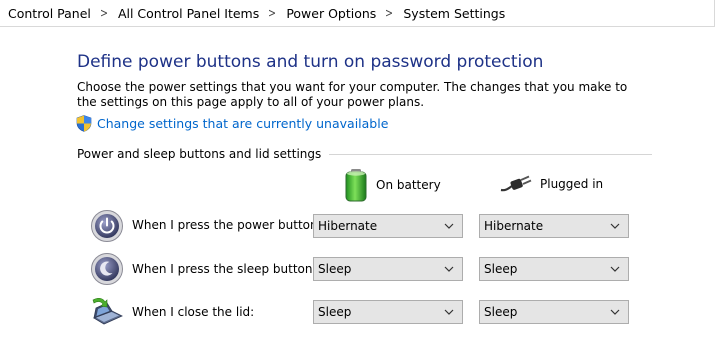 Image resolution: width=726 pixels, height=341 pixels. I want to click on breadcrumb-power-options: Power Options, so click(331, 13).